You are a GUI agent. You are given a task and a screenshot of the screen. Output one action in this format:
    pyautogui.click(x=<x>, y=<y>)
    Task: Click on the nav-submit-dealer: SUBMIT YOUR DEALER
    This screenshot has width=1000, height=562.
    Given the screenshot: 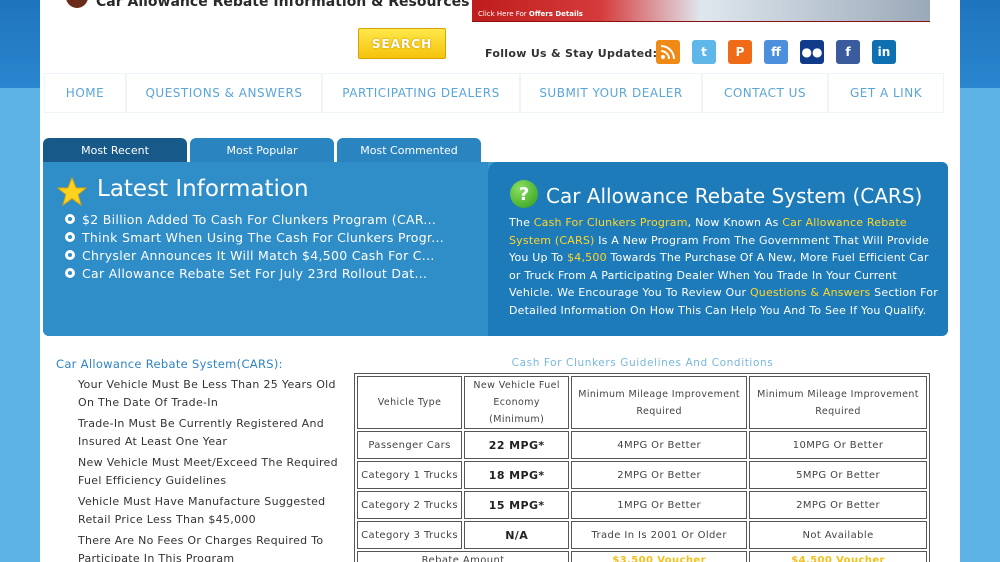 What is the action you would take?
    pyautogui.click(x=611, y=93)
    